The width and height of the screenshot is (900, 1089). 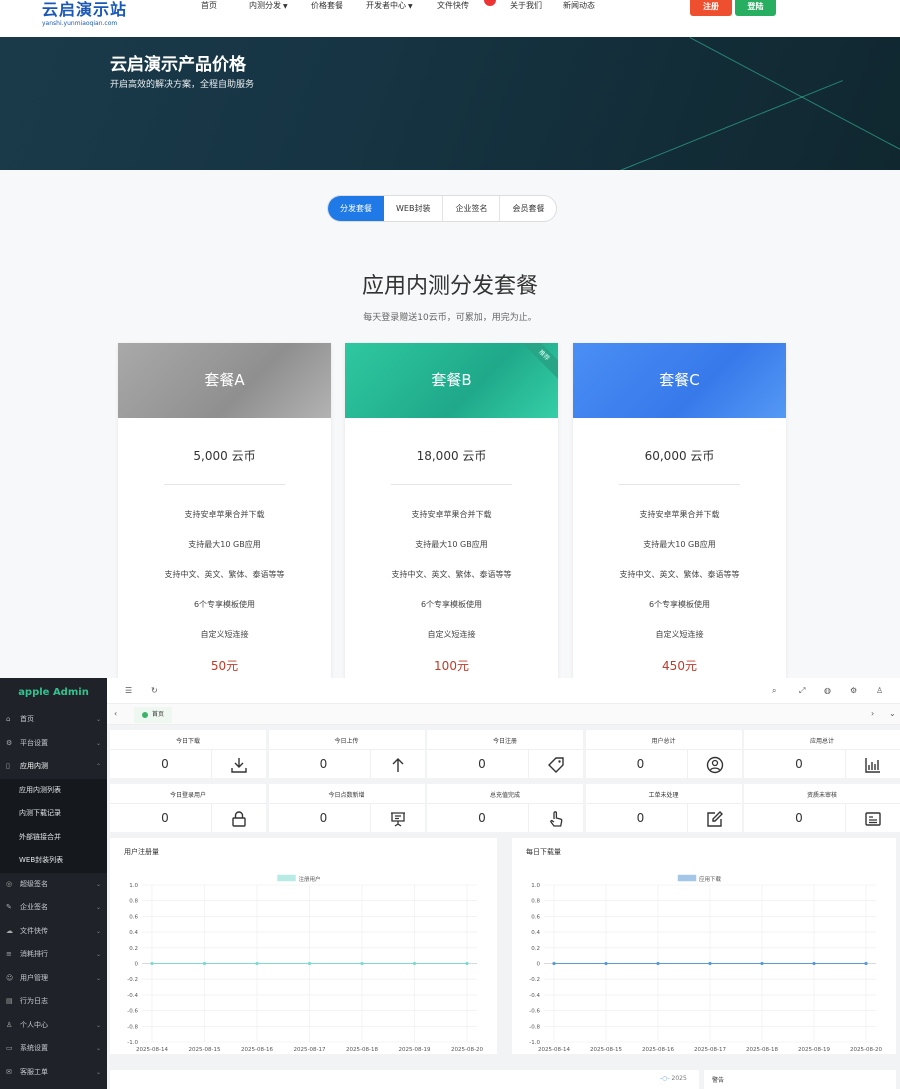 I want to click on nav-file-transfer: 文件快传, so click(x=453, y=6).